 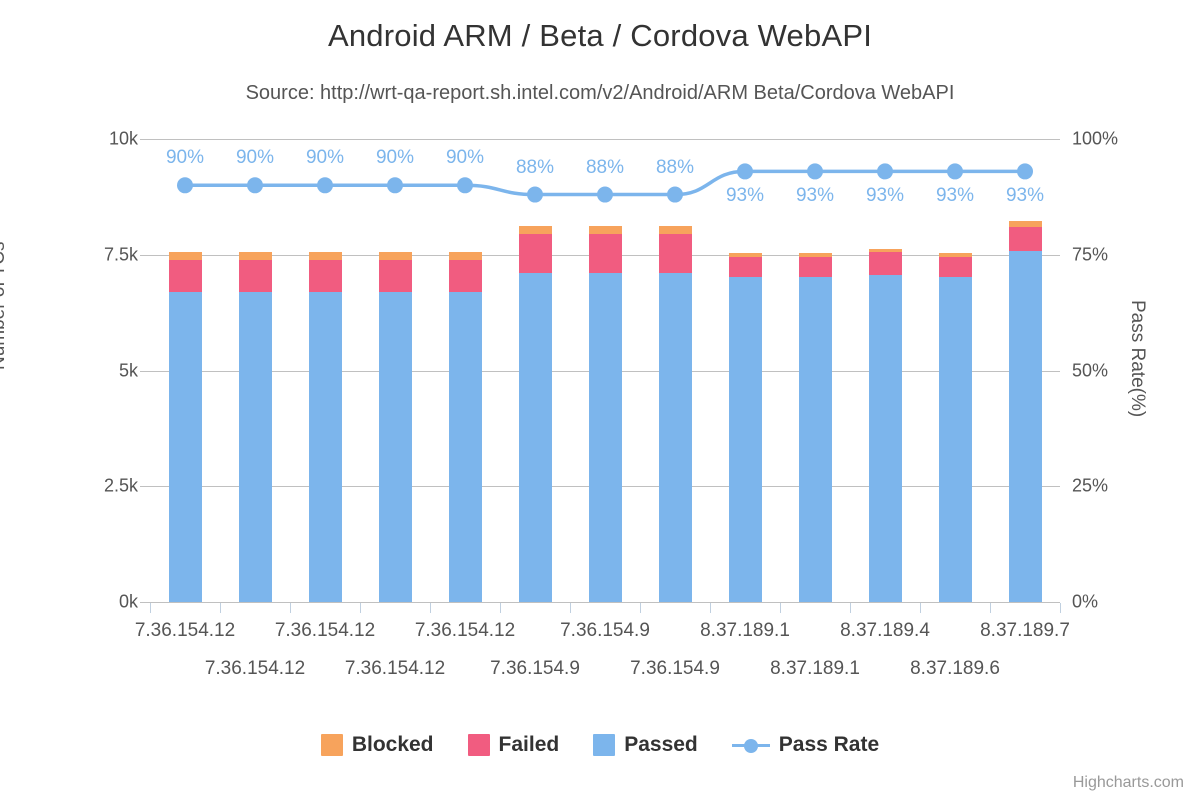 What do you see at coordinates (392, 744) in the screenshot?
I see `legend-item-label: Blocked` at bounding box center [392, 744].